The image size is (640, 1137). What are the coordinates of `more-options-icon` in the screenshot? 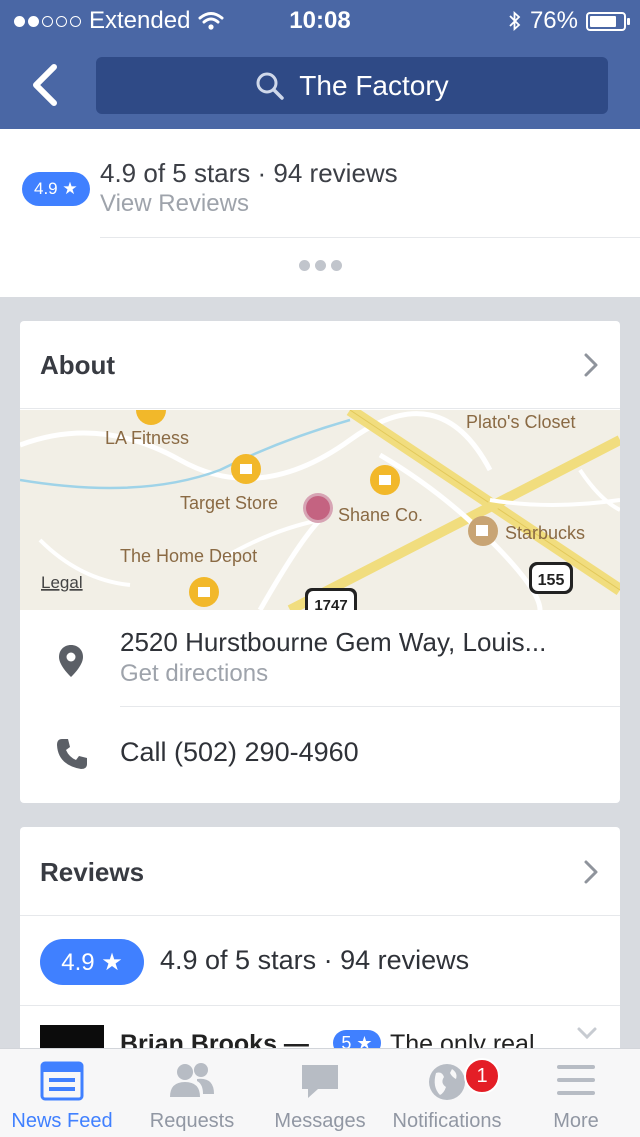 It's located at (320, 265).